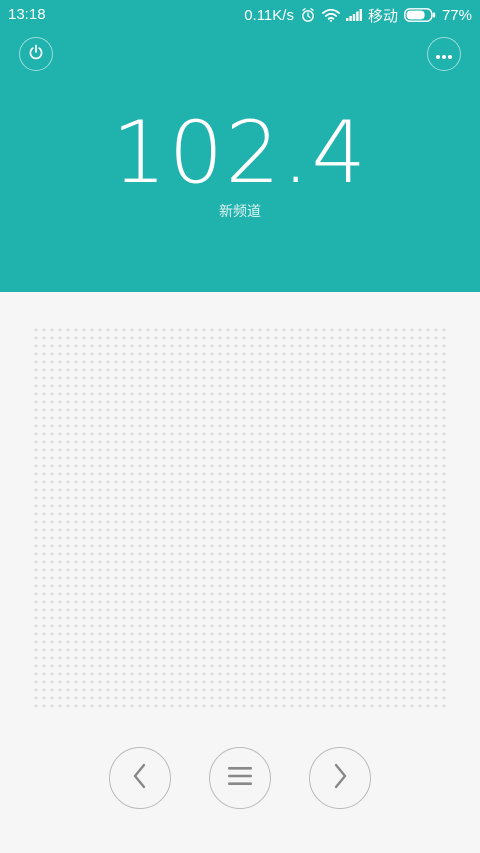 The width and height of the screenshot is (480, 853). I want to click on alarm-icon, so click(308, 15).